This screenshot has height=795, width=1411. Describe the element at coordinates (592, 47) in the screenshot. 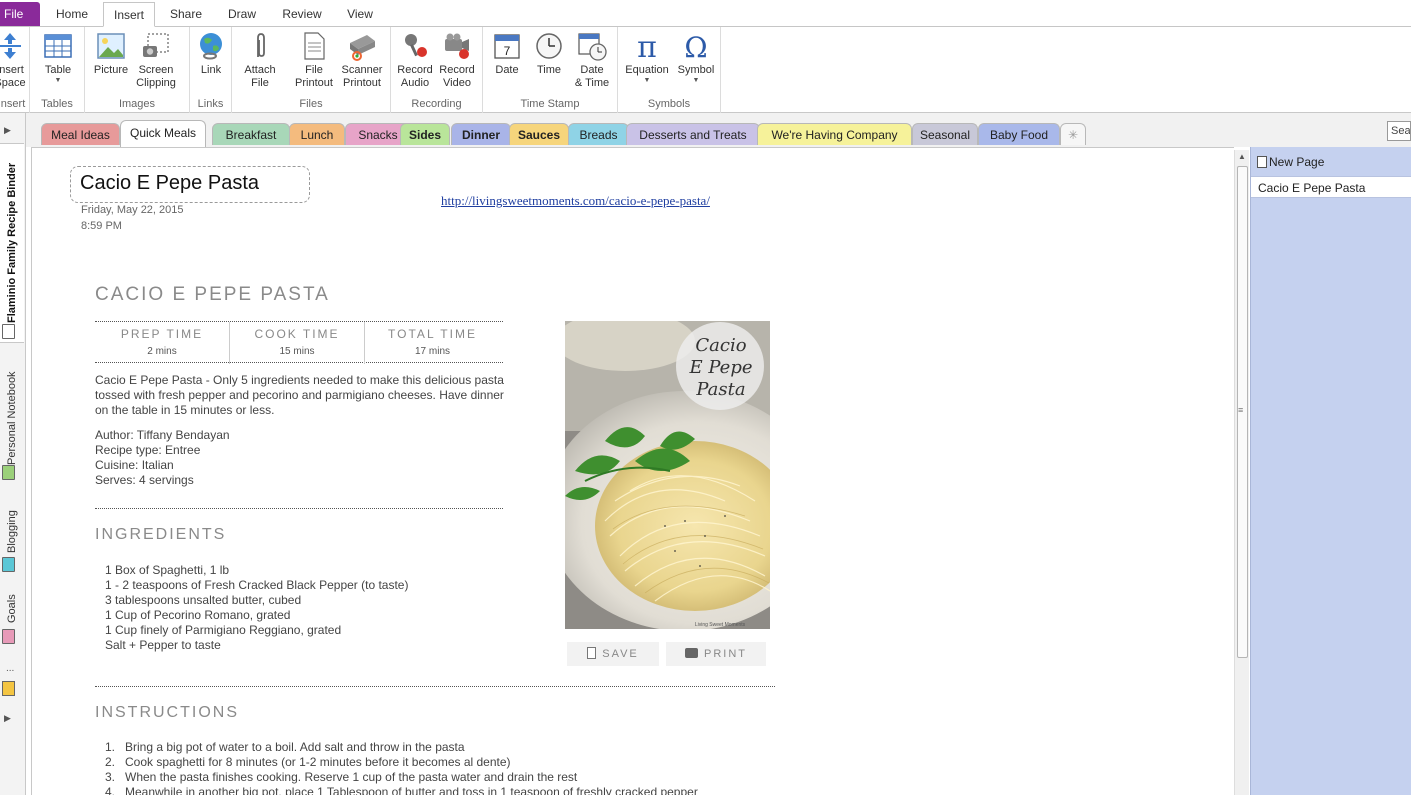

I see `date-time-icon` at that location.